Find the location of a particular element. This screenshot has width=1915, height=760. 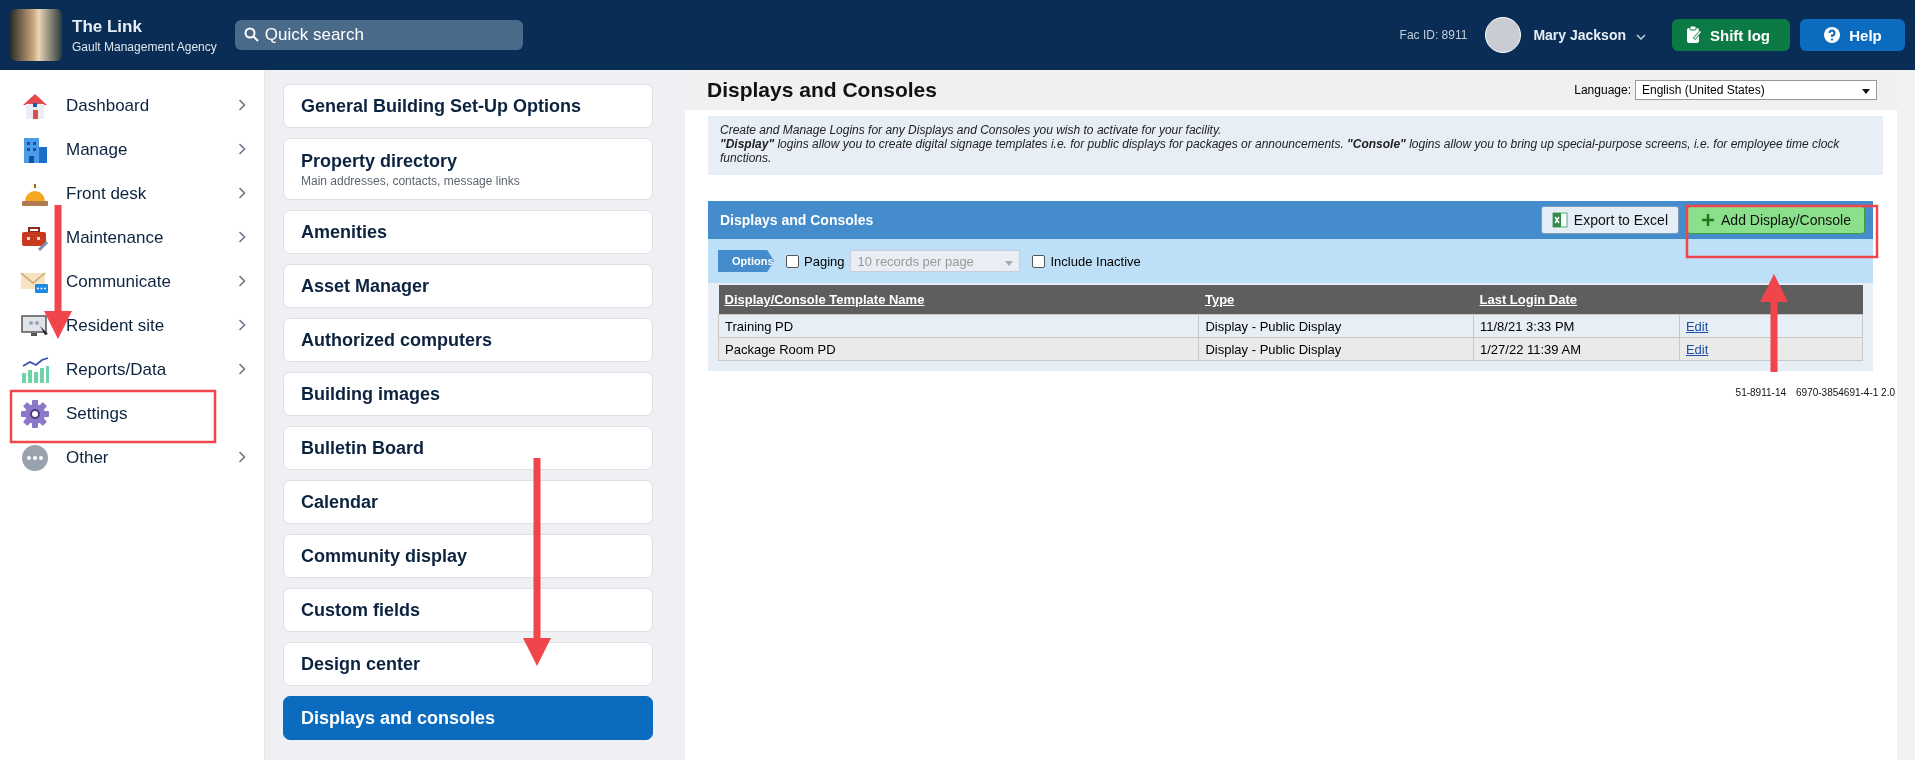

menu-item-description: Main addresses, contacts, message links is located at coordinates (411, 180).